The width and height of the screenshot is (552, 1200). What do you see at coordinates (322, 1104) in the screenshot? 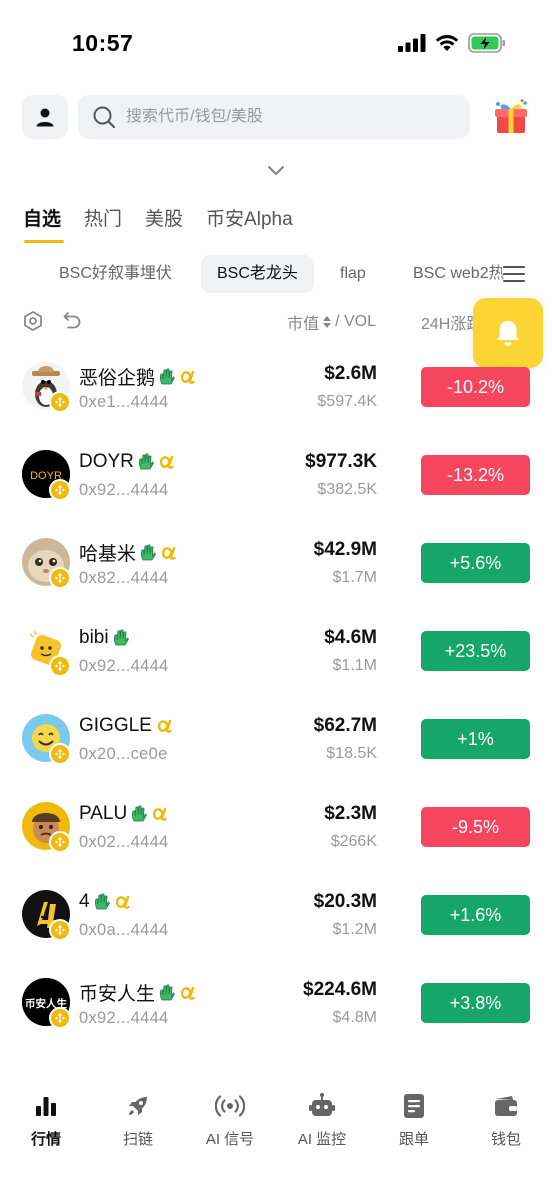
I see `robot-icon` at bounding box center [322, 1104].